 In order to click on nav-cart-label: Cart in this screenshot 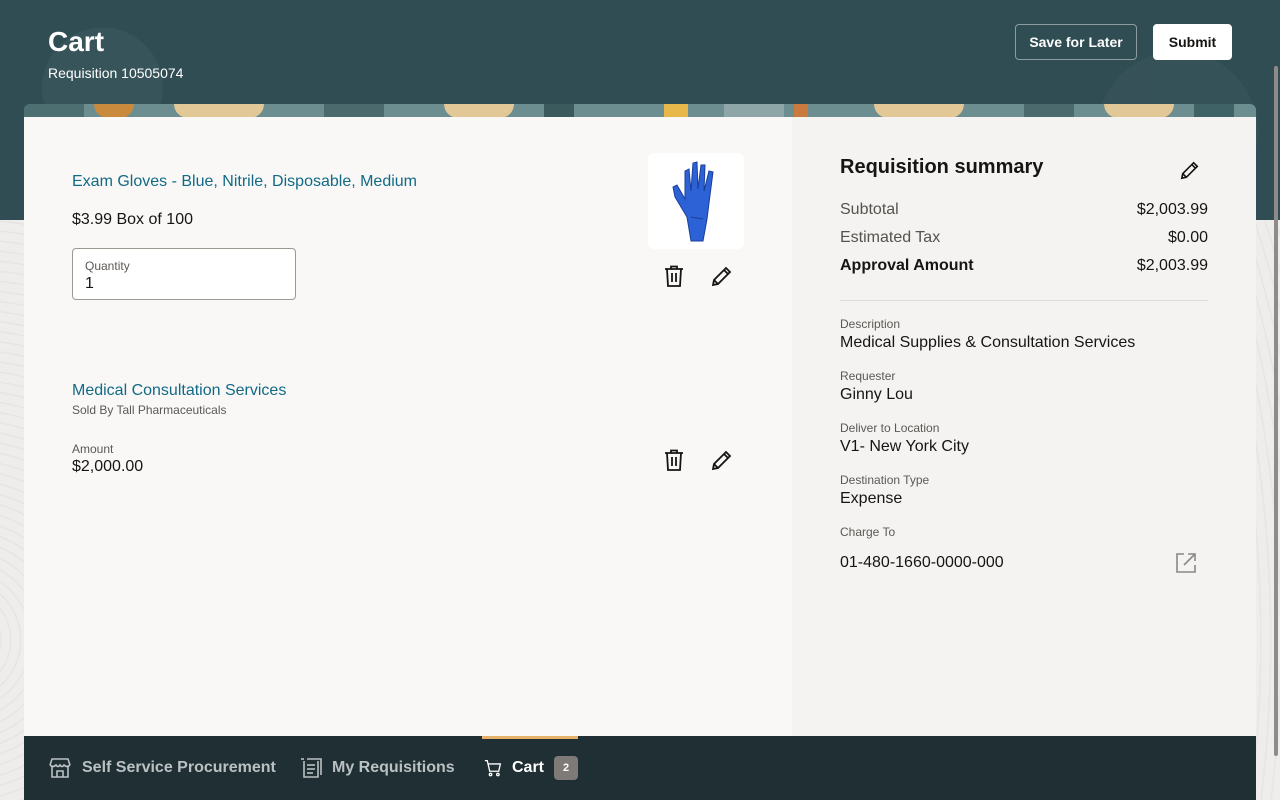, I will do `click(527, 767)`.